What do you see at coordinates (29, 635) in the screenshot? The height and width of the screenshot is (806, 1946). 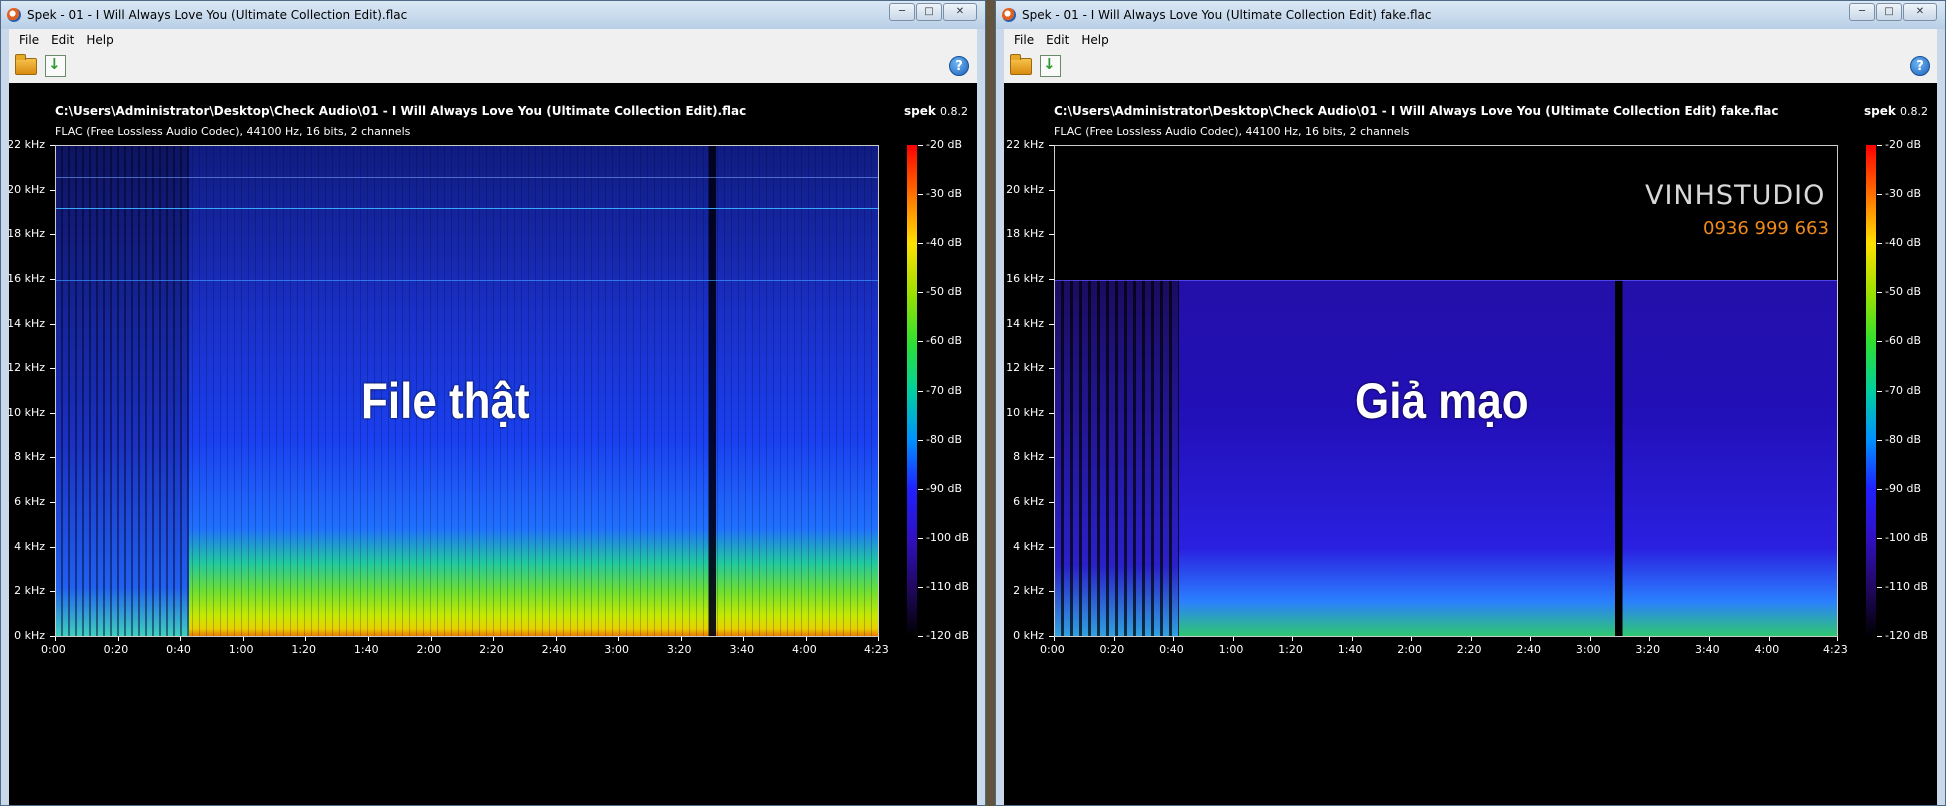 I see `y-tick-label: 0 kHz` at bounding box center [29, 635].